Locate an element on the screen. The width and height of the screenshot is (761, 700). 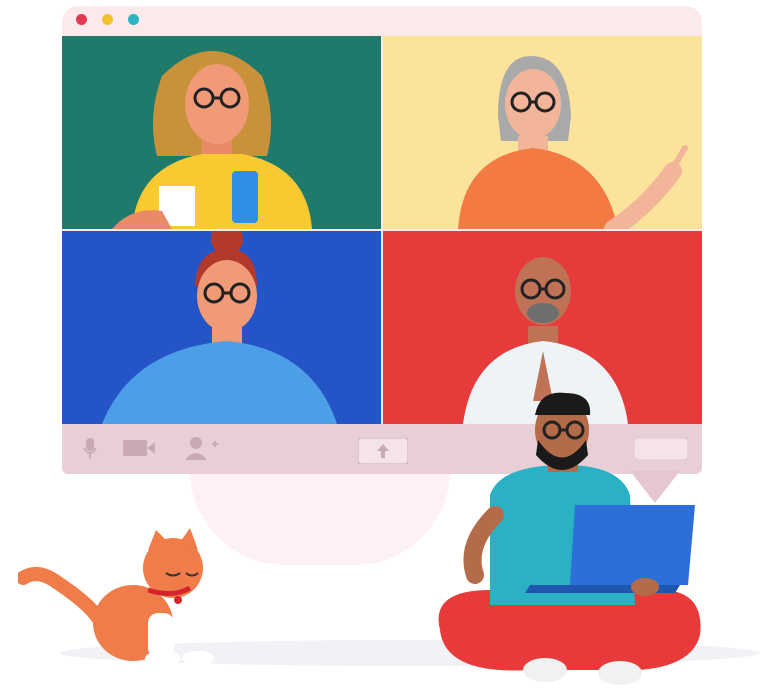
participant-woman-curly-hair is located at coordinates (221, 132).